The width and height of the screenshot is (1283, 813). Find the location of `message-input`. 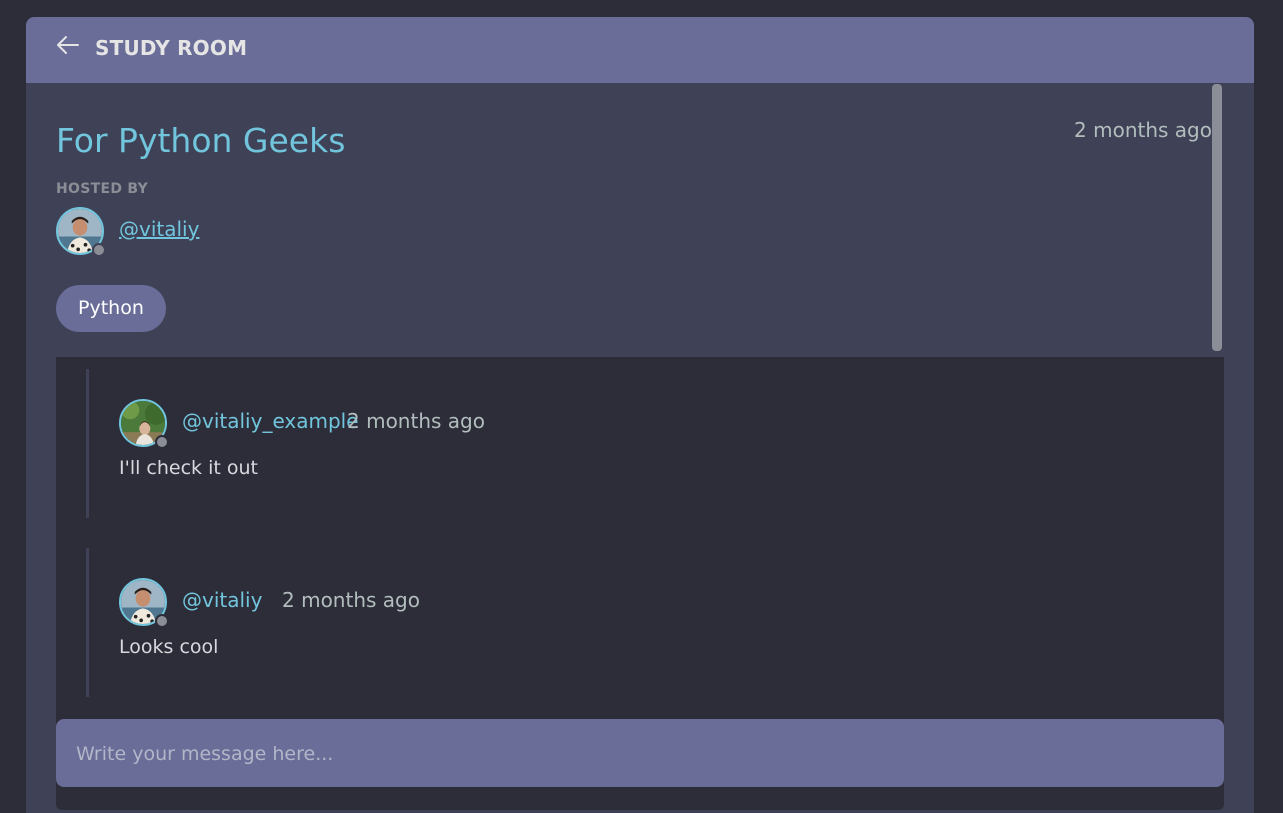

message-input is located at coordinates (641, 754).